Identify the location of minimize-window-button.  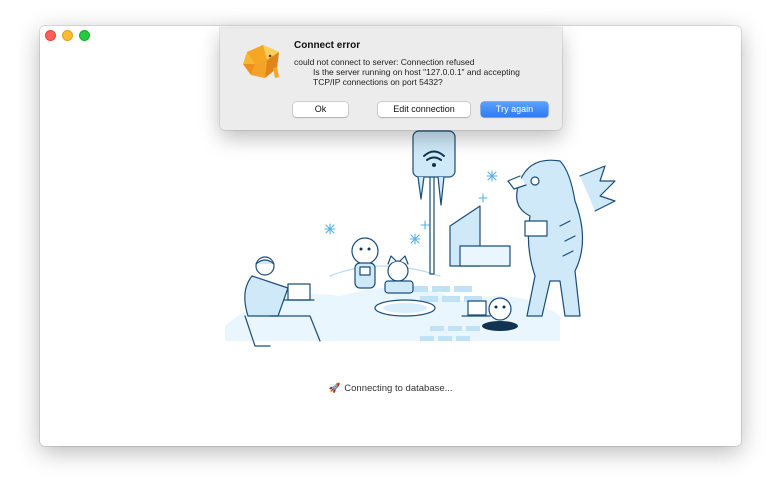
(67, 35).